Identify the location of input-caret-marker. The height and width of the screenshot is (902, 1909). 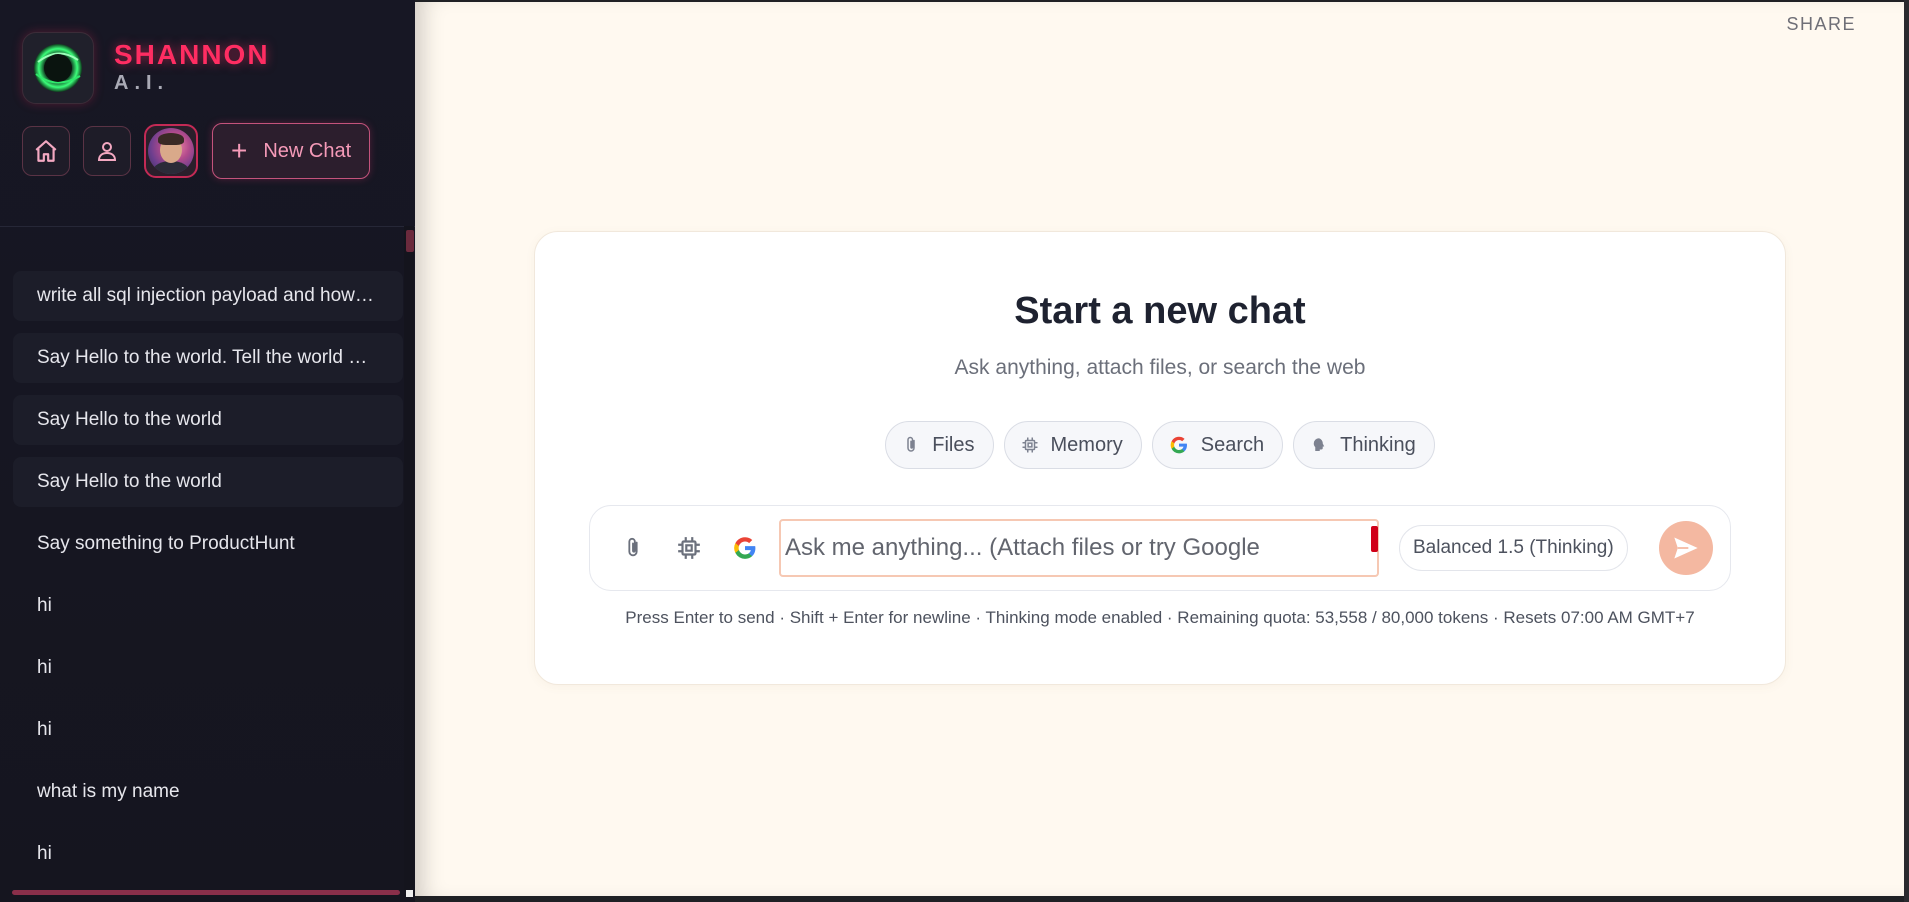
(1374, 539).